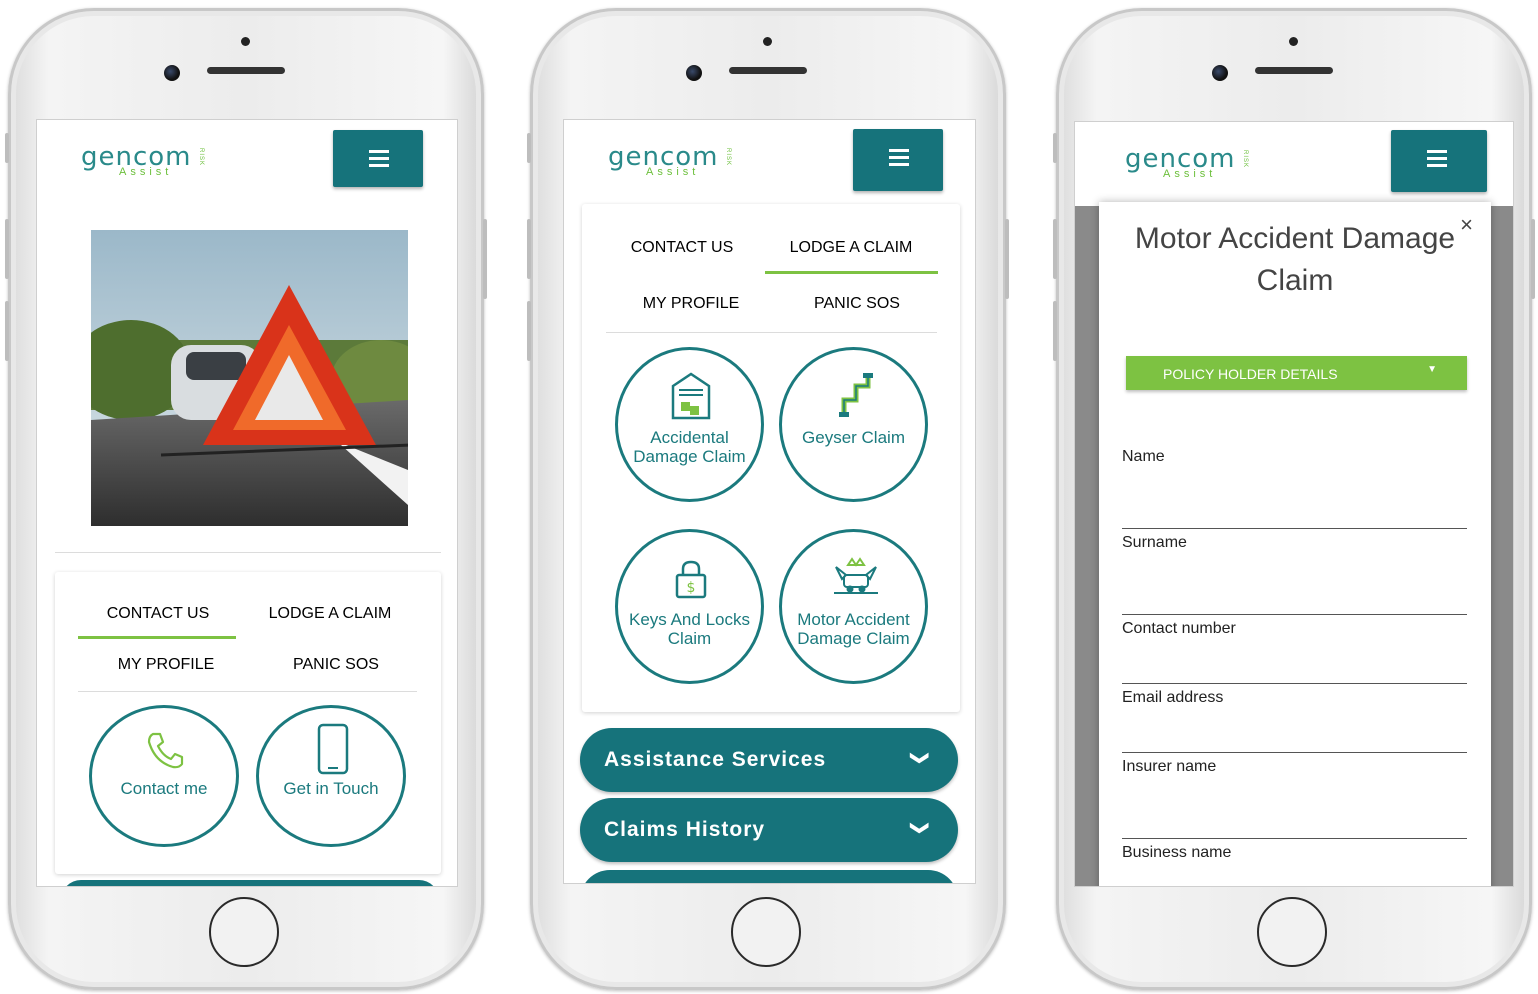 Image resolution: width=1538 pixels, height=994 pixels. What do you see at coordinates (164, 788) in the screenshot?
I see `contact-me-label: Contact me` at bounding box center [164, 788].